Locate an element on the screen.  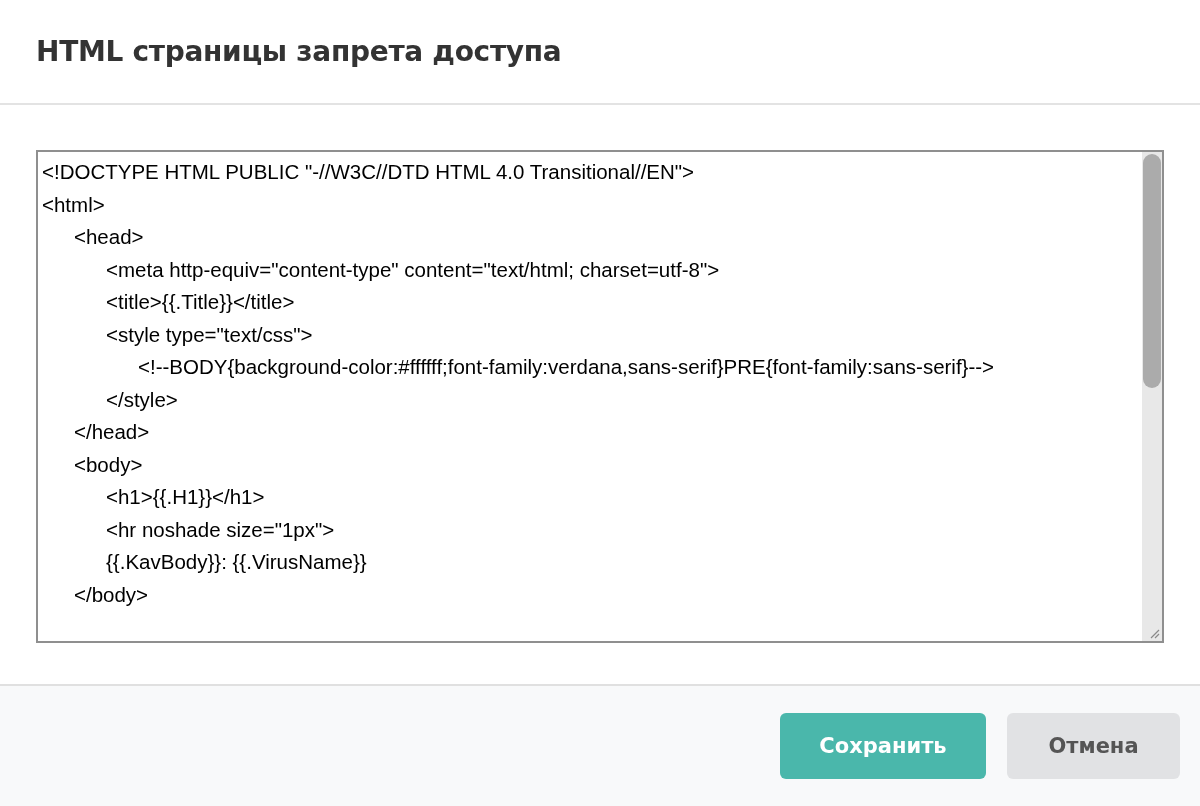
scrollbar-thumb is located at coordinates (1152, 271).